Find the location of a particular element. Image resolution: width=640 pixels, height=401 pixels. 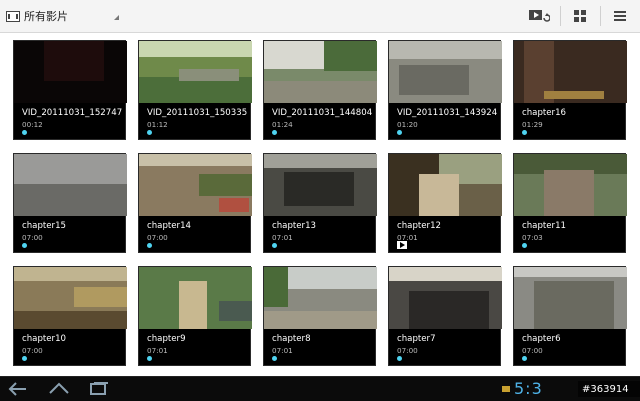

video-title: chapter8 is located at coordinates (291, 339).